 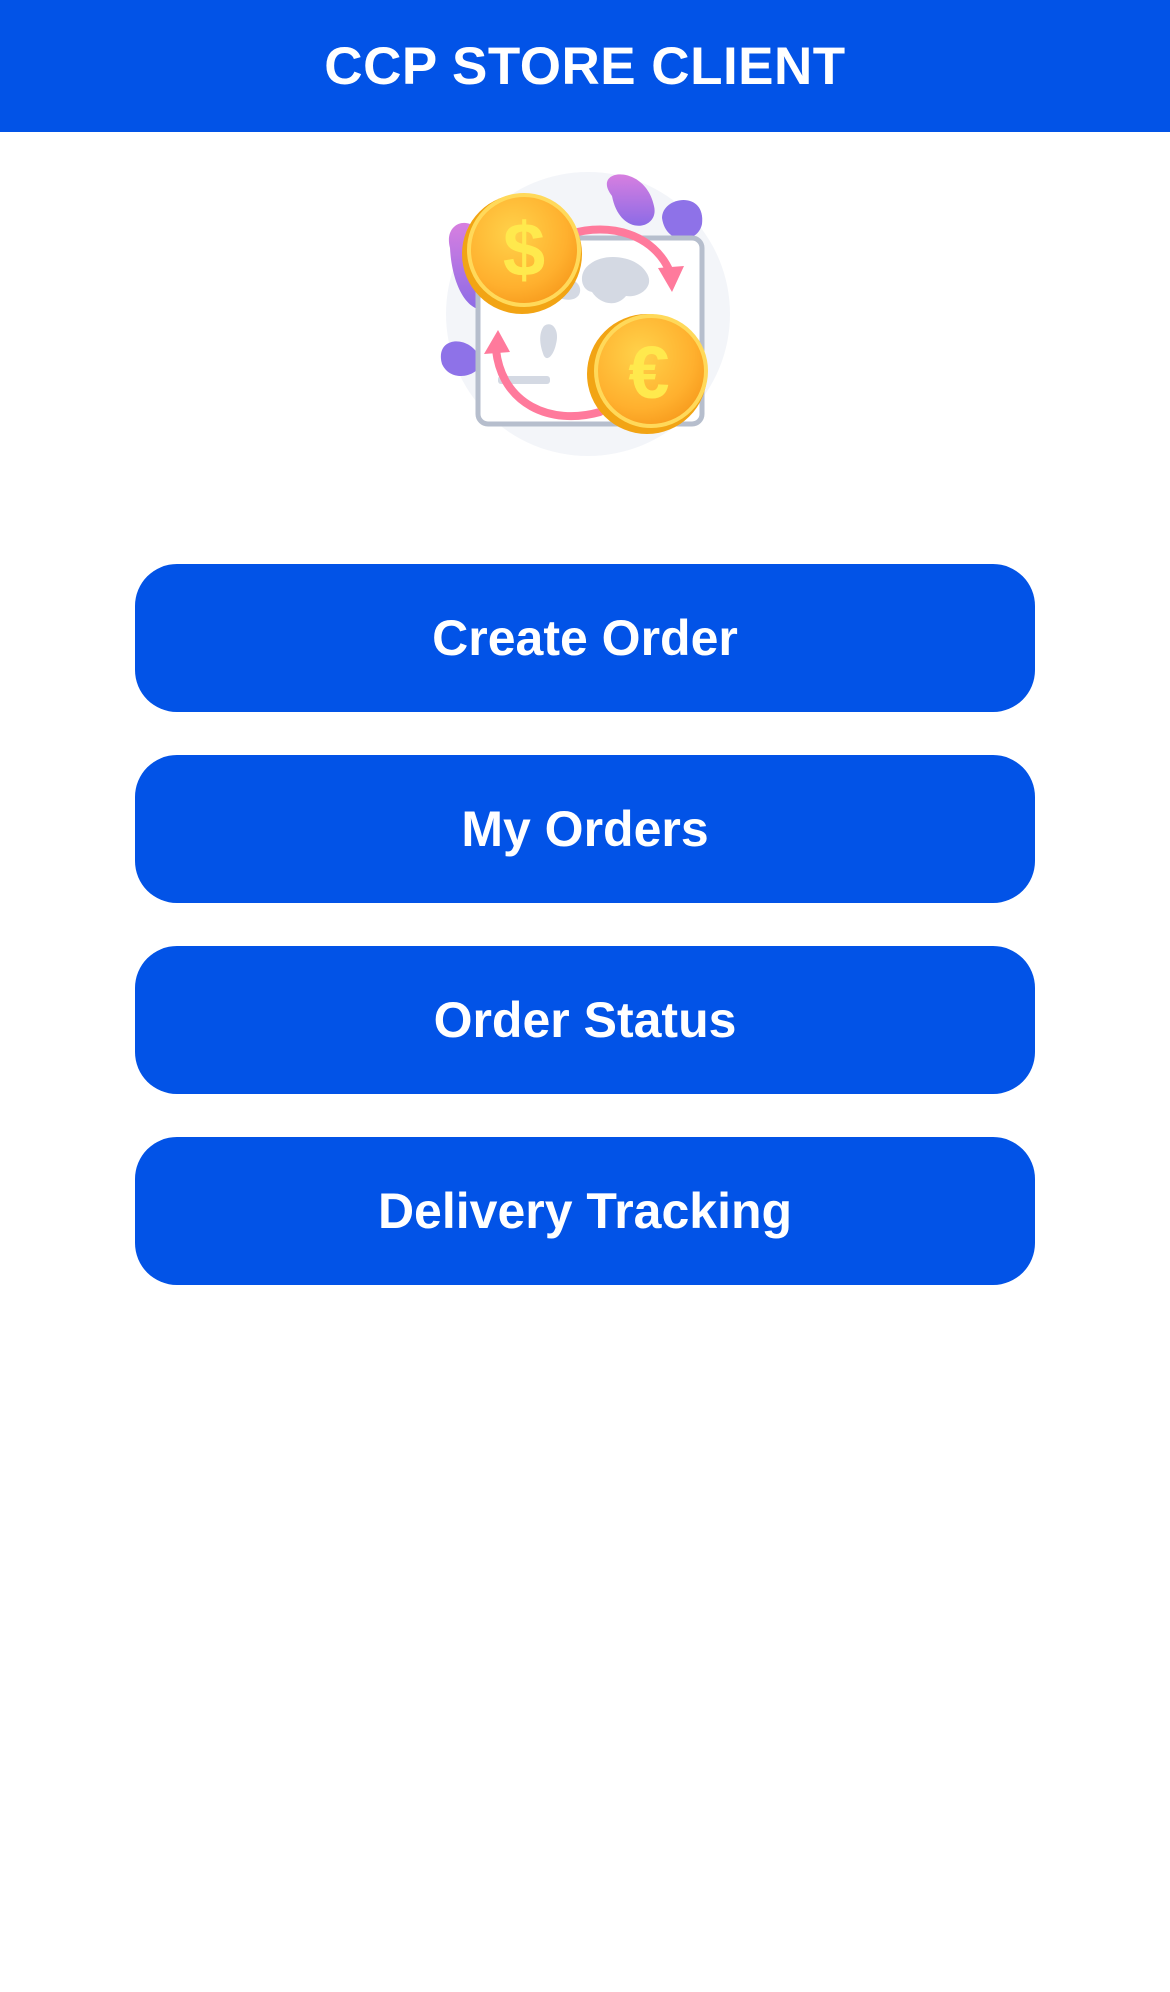 I want to click on app-title: CCP STORE CLIENT, so click(x=585, y=66).